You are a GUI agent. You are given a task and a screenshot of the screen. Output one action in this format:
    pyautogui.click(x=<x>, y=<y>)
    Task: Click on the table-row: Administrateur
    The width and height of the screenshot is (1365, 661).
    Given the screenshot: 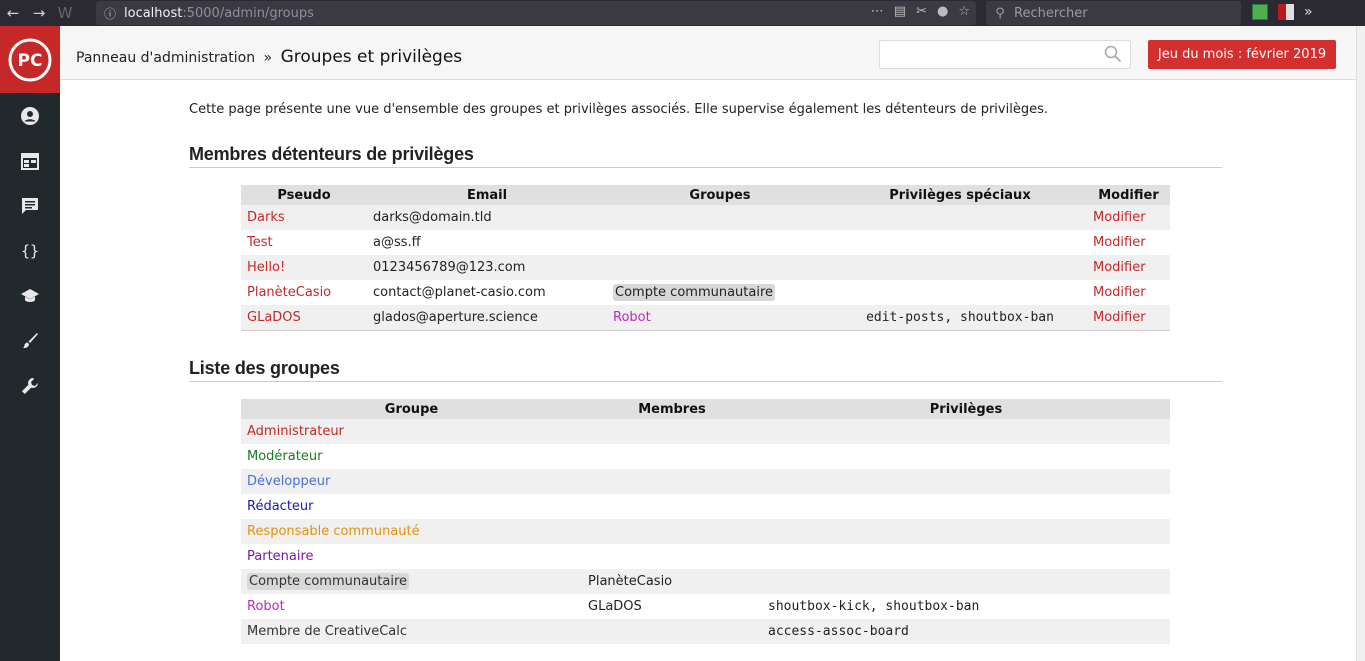 What is the action you would take?
    pyautogui.click(x=705, y=431)
    